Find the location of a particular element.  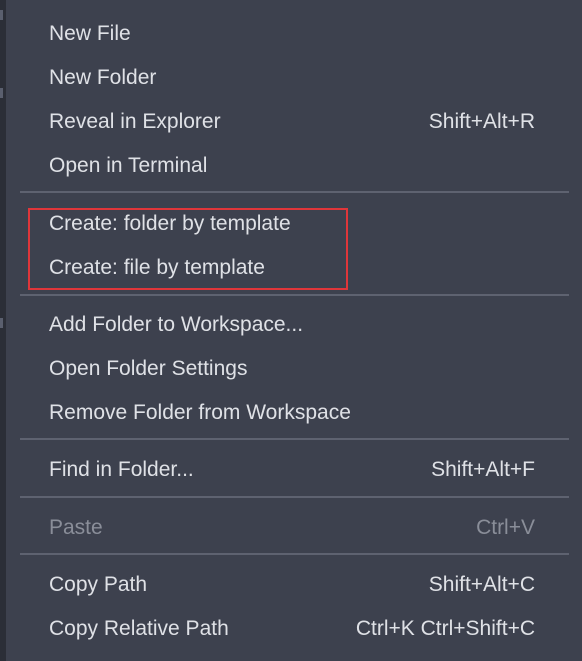

menu-item-copy-path: Copy Path Shift+Alt+C is located at coordinates (294, 585).